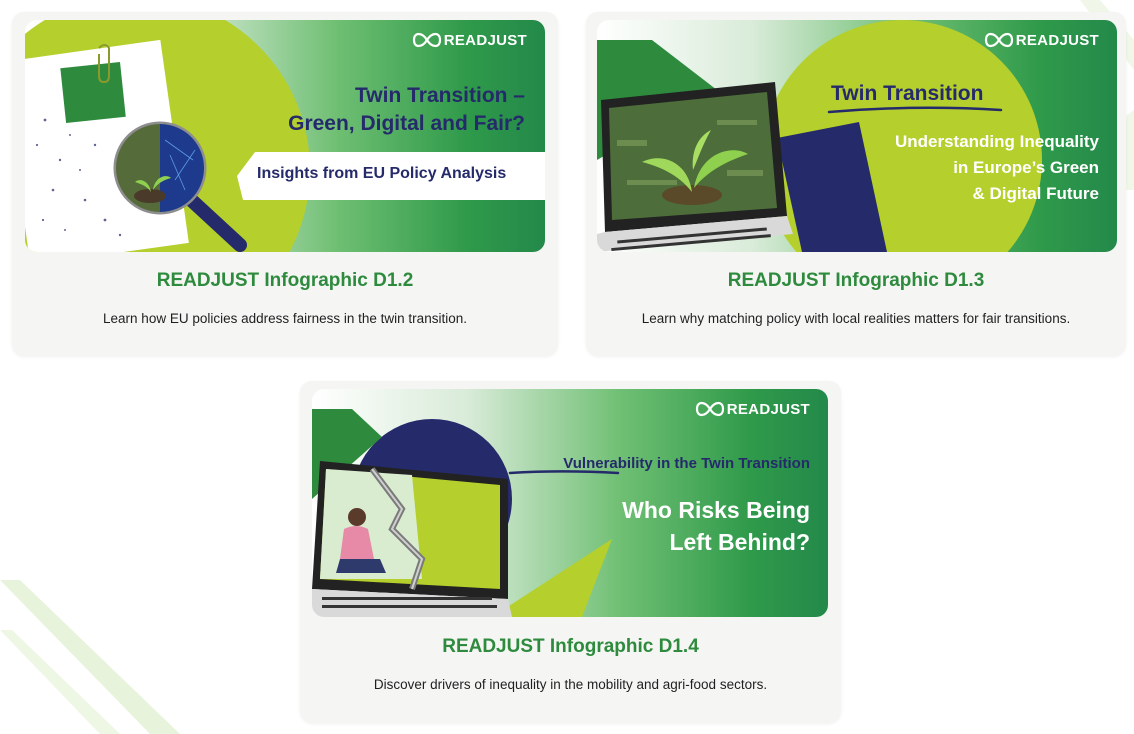 This screenshot has height=734, width=1134. Describe the element at coordinates (1035, 193) in the screenshot. I see `banner-subheadline-line3: & Digital Future` at that location.